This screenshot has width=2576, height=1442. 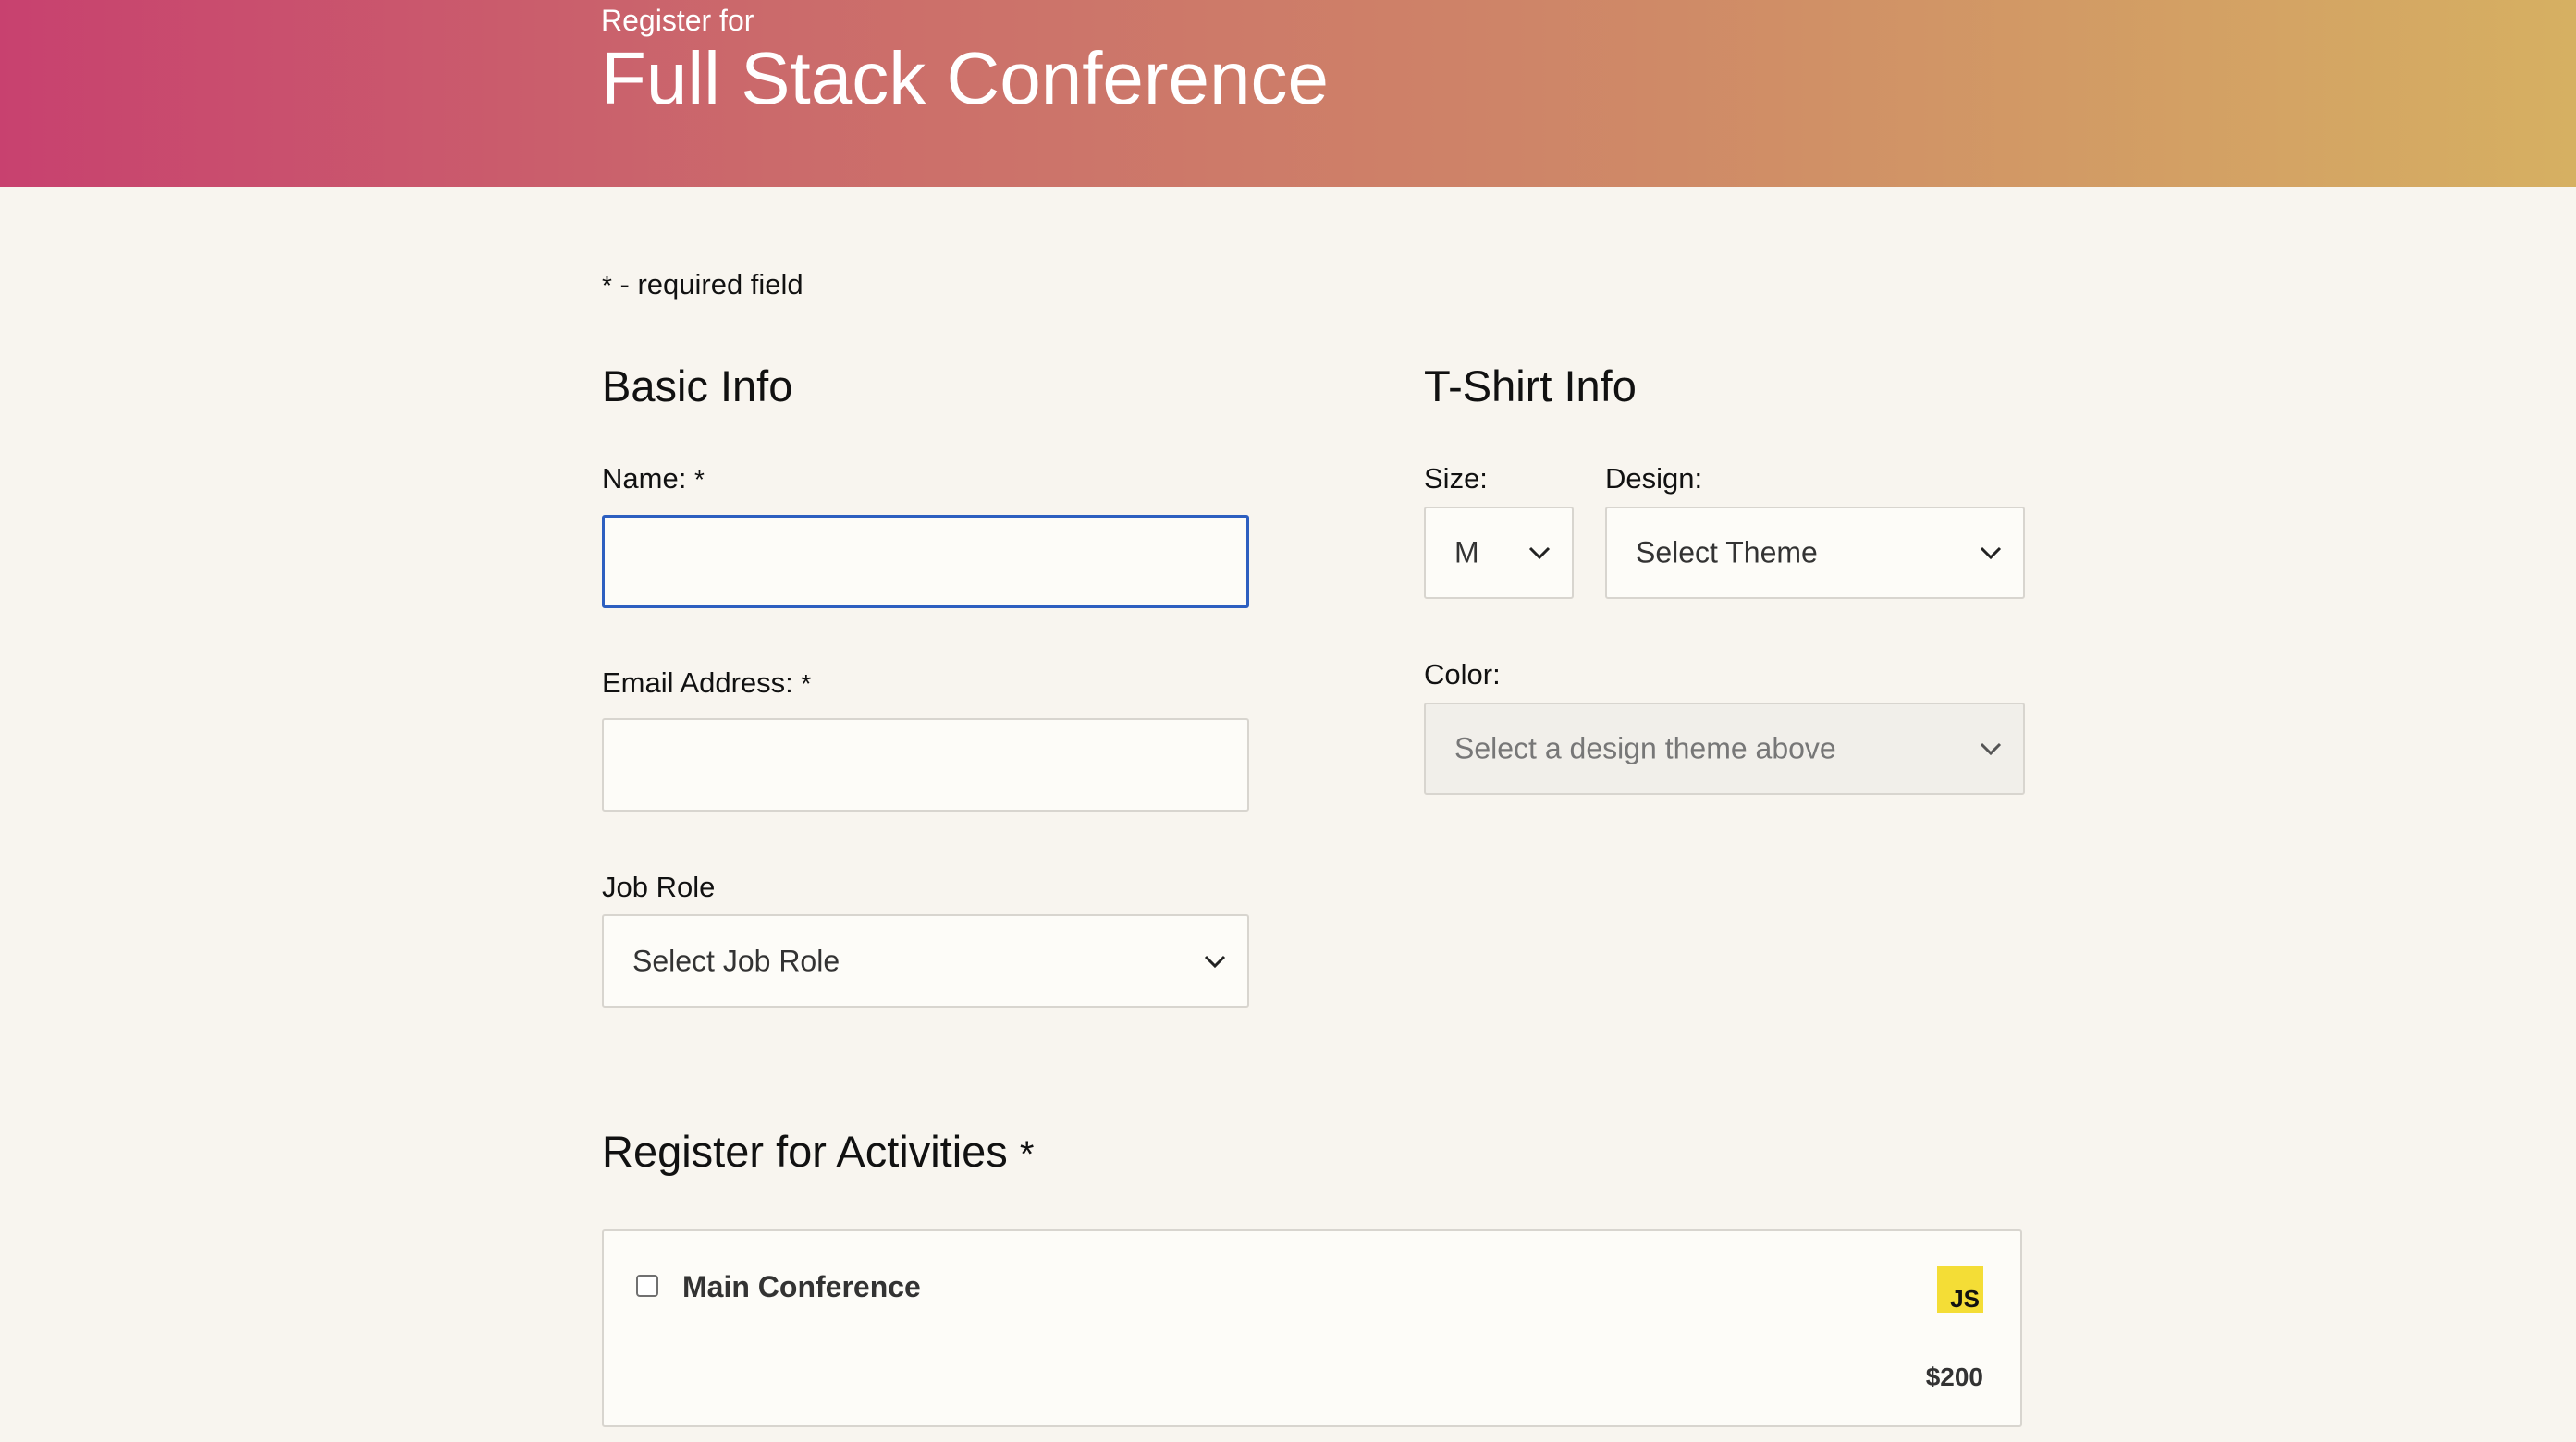 I want to click on activities-heading: Register for Activities *, so click(x=818, y=1153).